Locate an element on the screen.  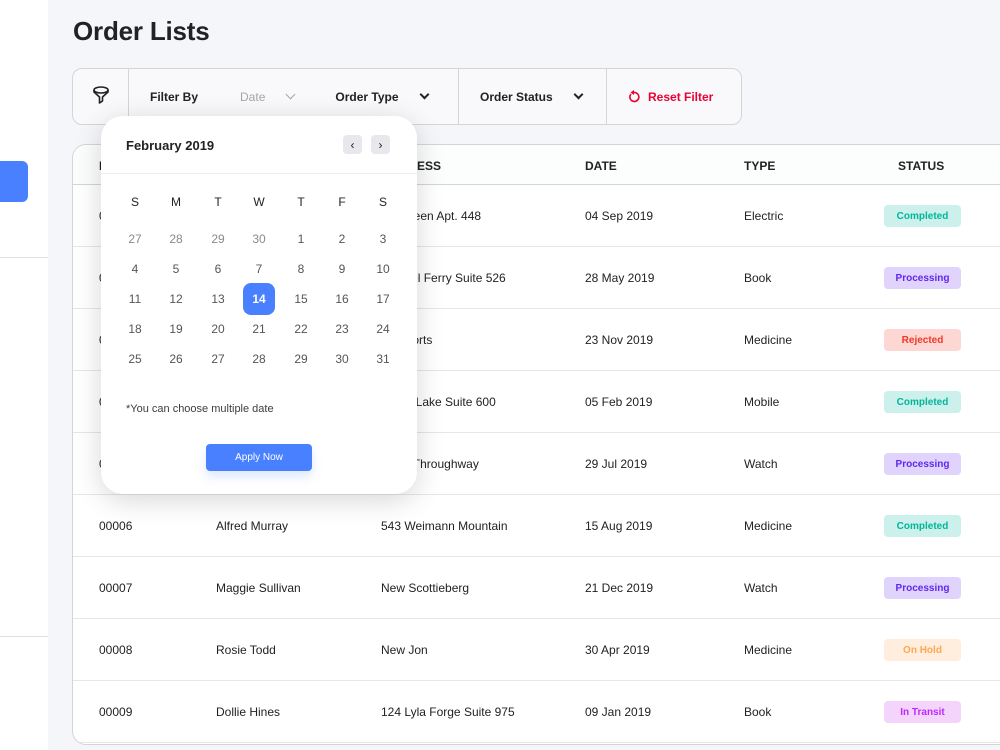
cell-id: 00009 is located at coordinates (116, 712).